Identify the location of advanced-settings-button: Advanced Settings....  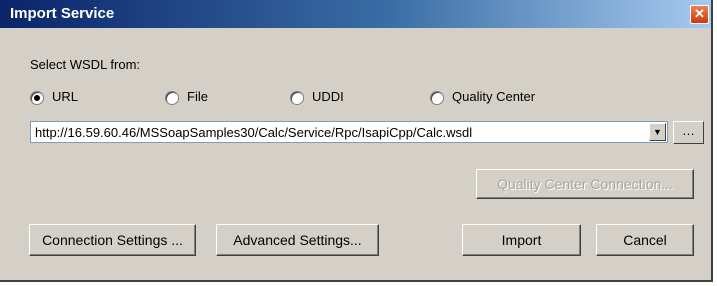
(297, 240).